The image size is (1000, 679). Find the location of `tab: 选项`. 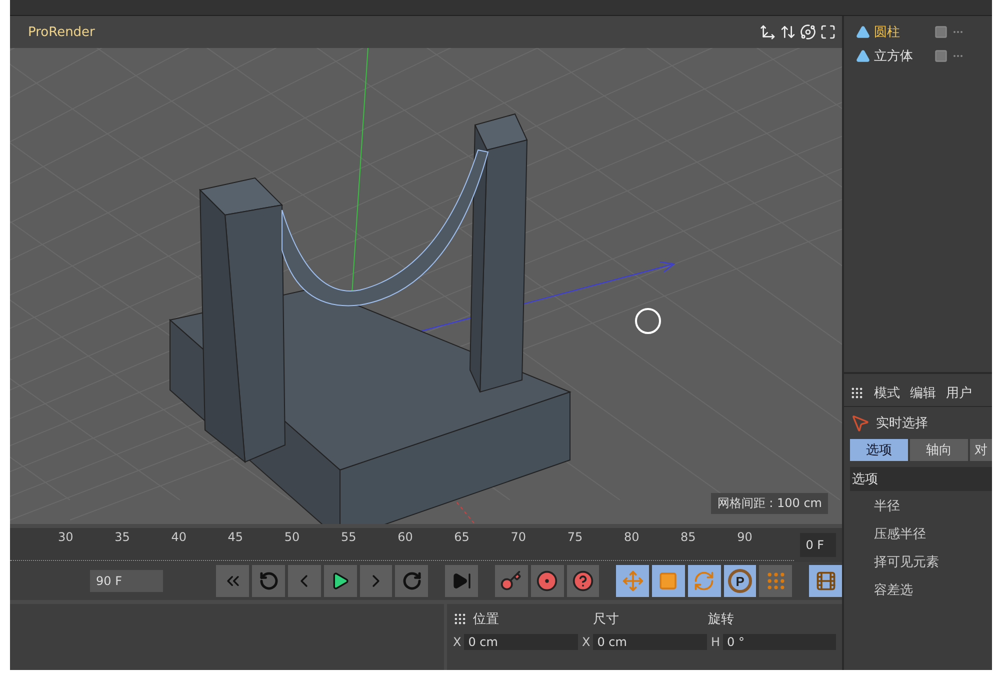

tab: 选项 is located at coordinates (879, 450).